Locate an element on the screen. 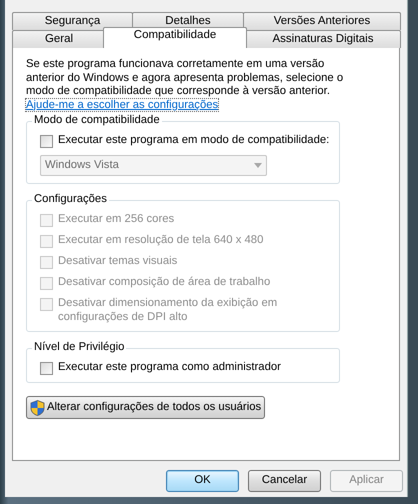  checkbox-label: Executar em 256 cores is located at coordinates (116, 220).